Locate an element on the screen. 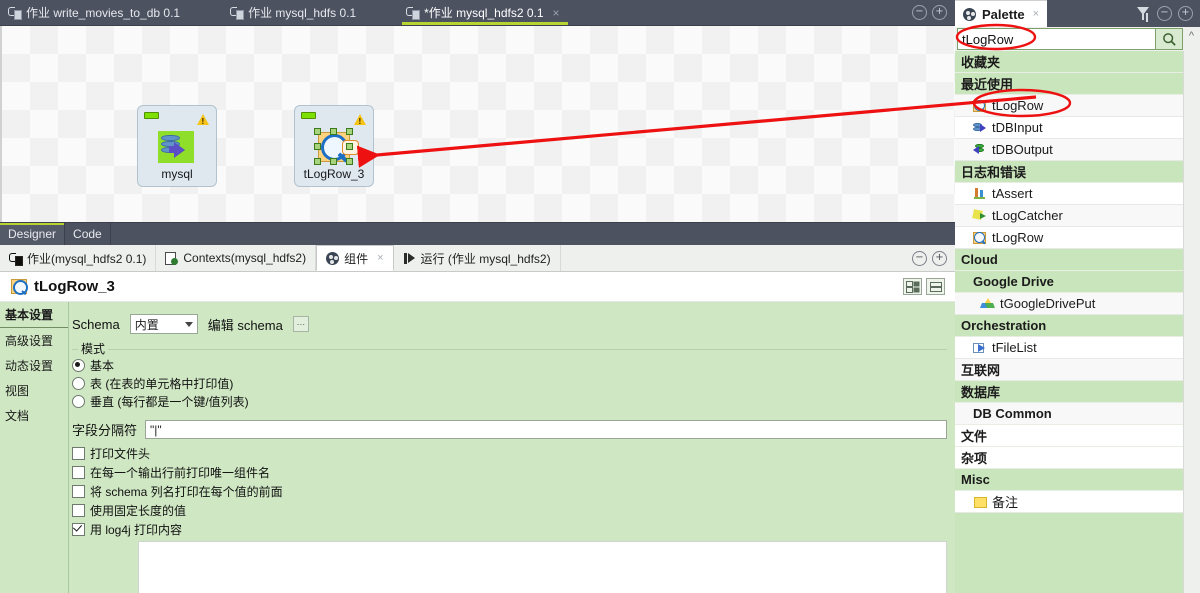 This screenshot has width=1200, height=593. checkbox-print-unique-name: 在每一个输出行前打印唯一组件名 is located at coordinates (177, 472).